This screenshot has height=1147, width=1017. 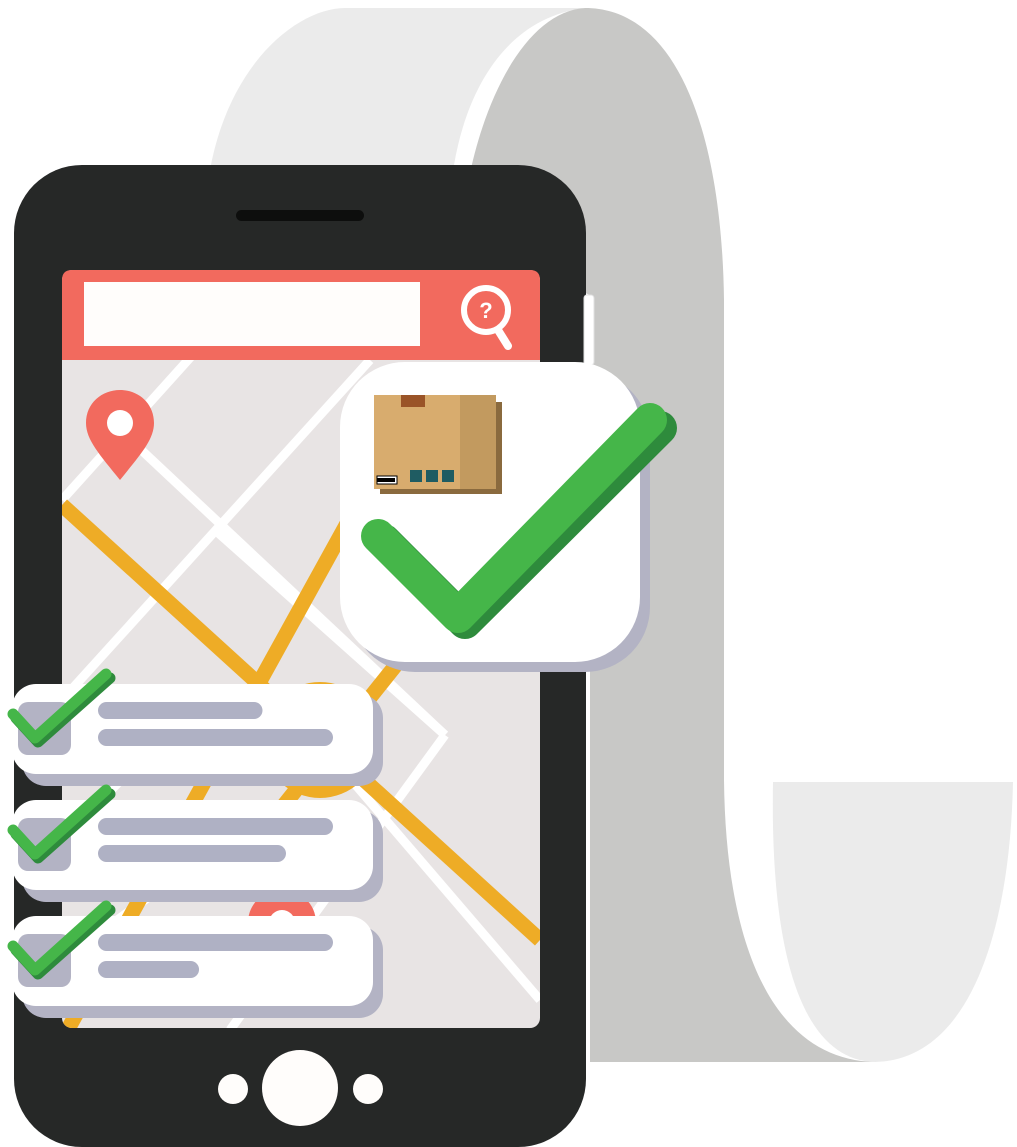 I want to click on phone-side-bar, so click(x=589, y=330).